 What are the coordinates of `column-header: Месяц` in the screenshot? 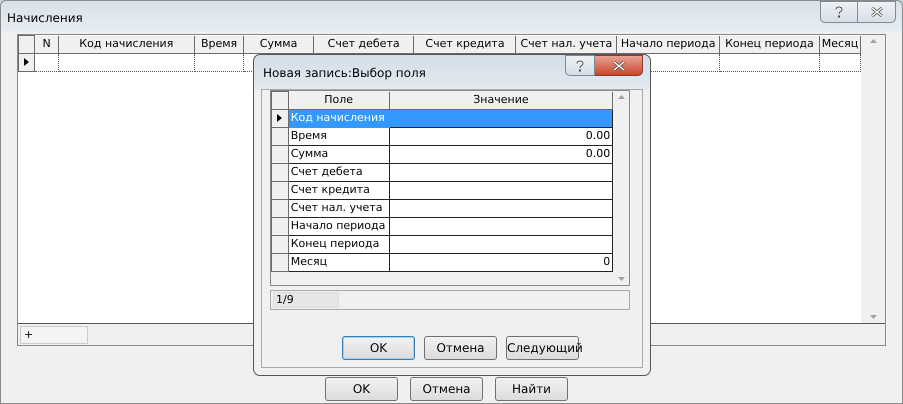 It's located at (840, 45).